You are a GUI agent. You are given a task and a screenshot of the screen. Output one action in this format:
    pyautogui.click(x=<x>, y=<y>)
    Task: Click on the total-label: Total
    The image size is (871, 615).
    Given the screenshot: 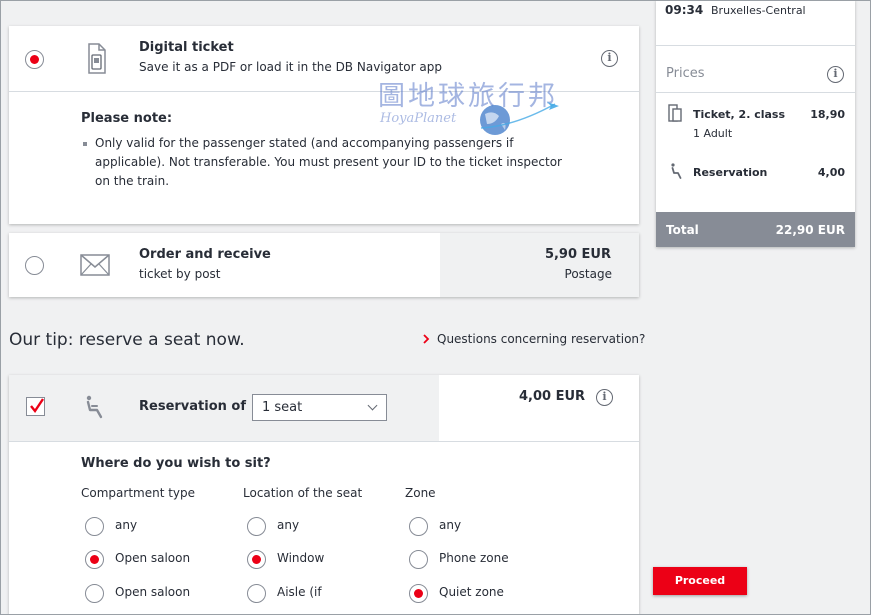 What is the action you would take?
    pyautogui.click(x=682, y=230)
    